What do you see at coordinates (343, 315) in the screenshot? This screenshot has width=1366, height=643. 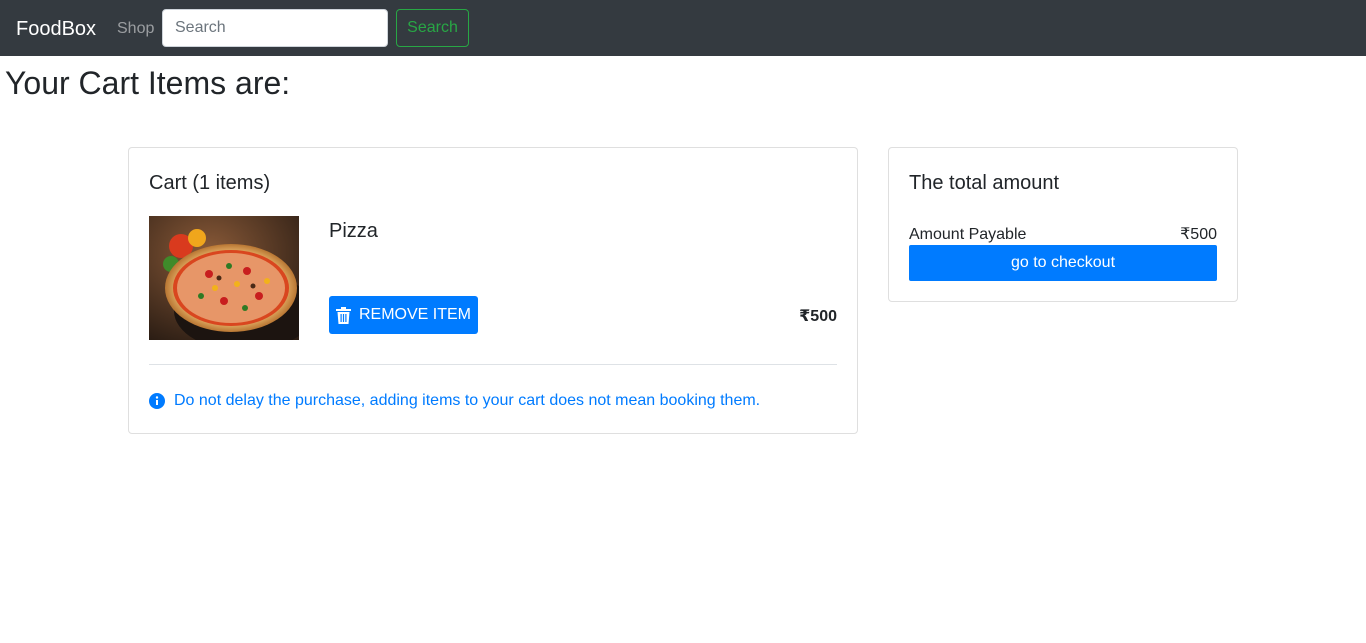 I see `trash-icon` at bounding box center [343, 315].